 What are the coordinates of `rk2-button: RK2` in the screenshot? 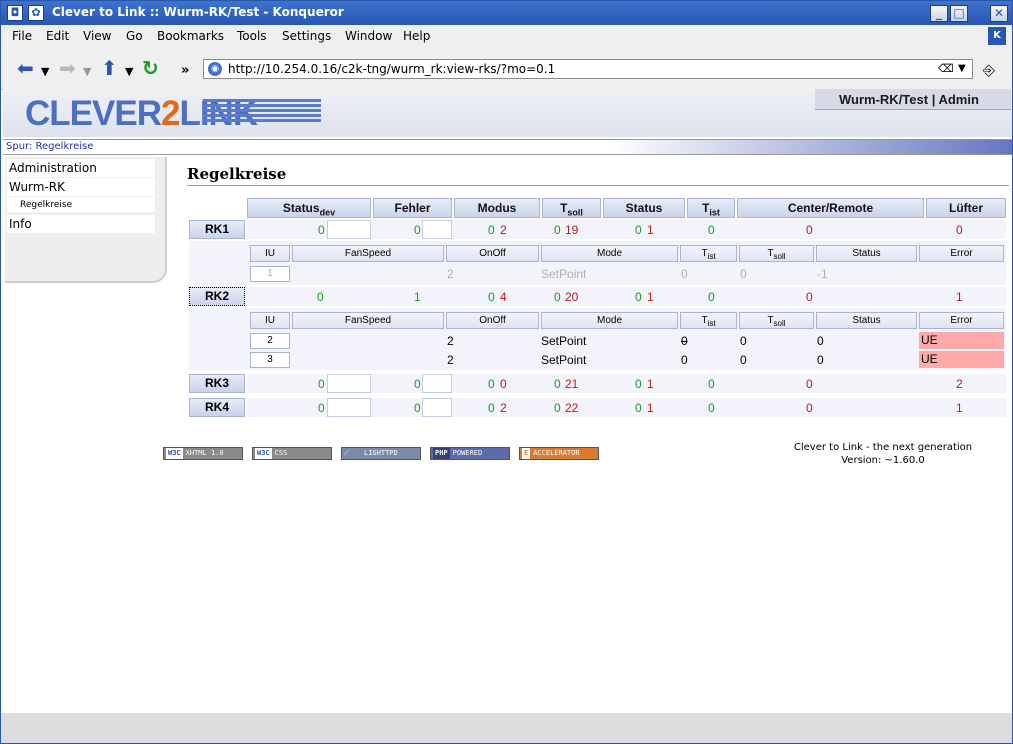 It's located at (217, 296).